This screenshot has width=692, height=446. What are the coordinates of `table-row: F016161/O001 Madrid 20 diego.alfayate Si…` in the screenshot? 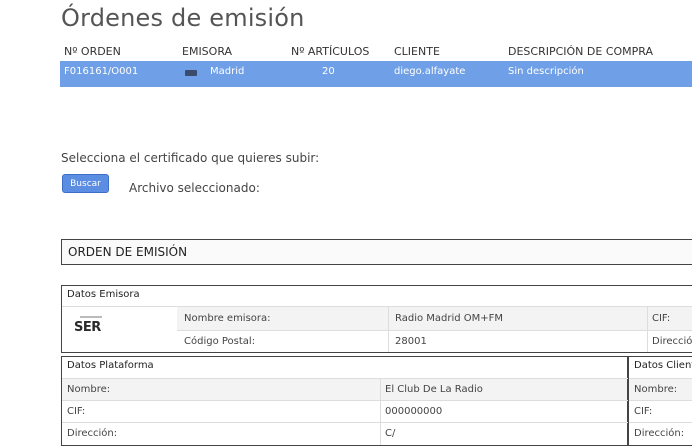 It's located at (376, 74).